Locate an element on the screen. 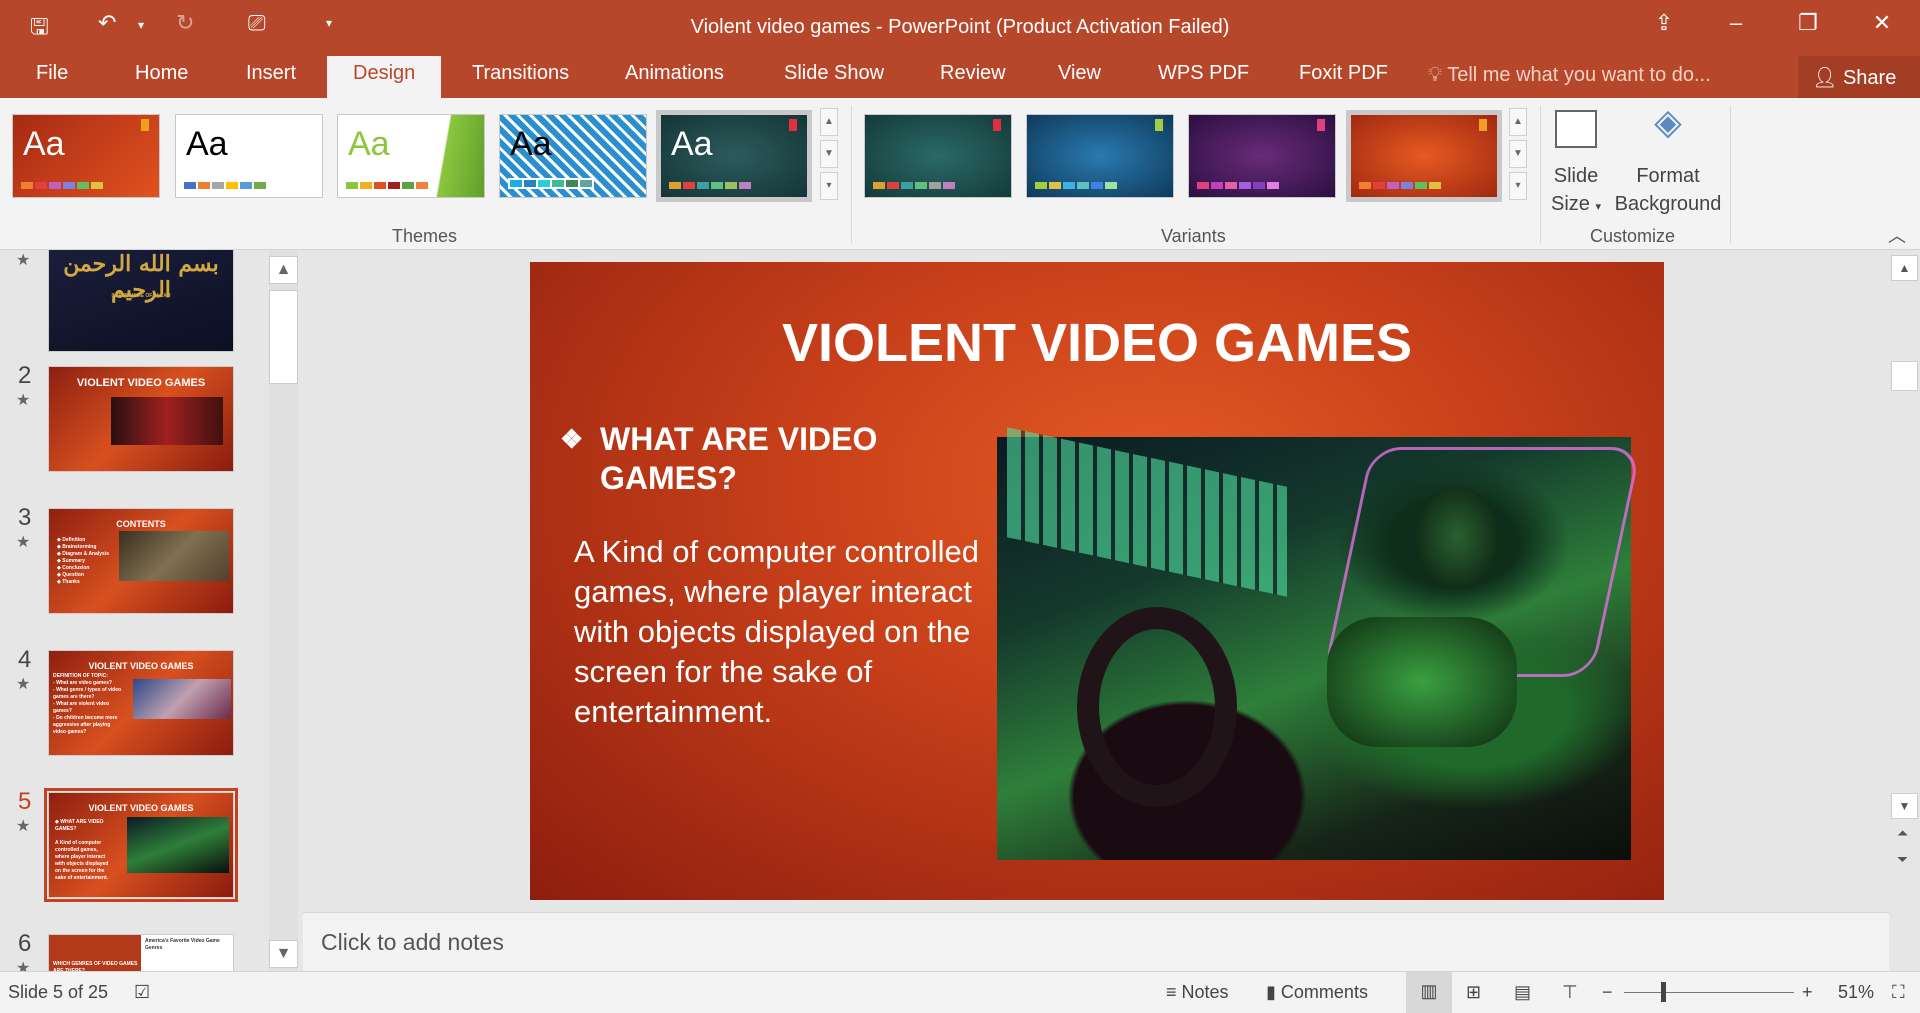  format-background-button: ◈ Format Background is located at coordinates (1668, 159).